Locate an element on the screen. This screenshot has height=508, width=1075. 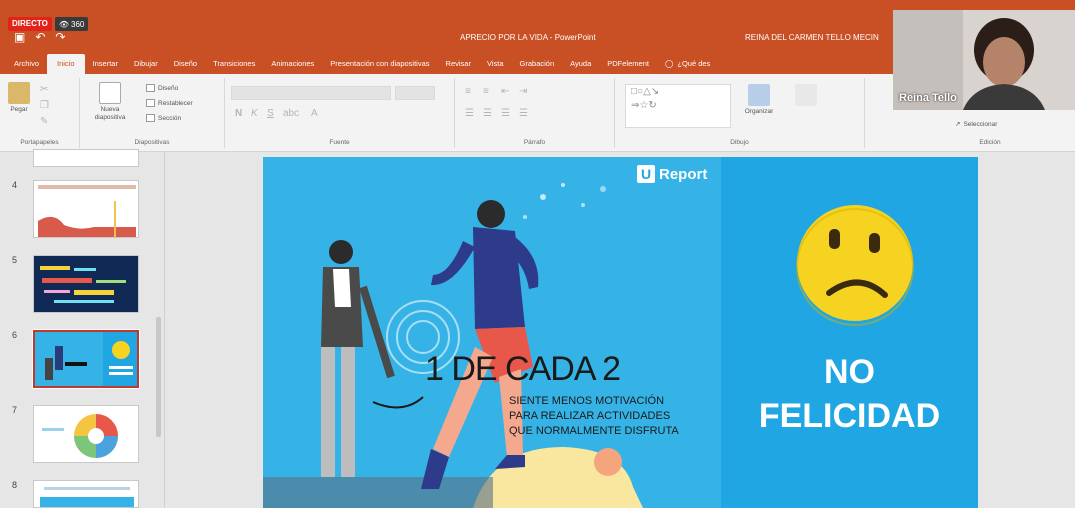
tab-inicio: Inicio is located at coordinates (66, 64).